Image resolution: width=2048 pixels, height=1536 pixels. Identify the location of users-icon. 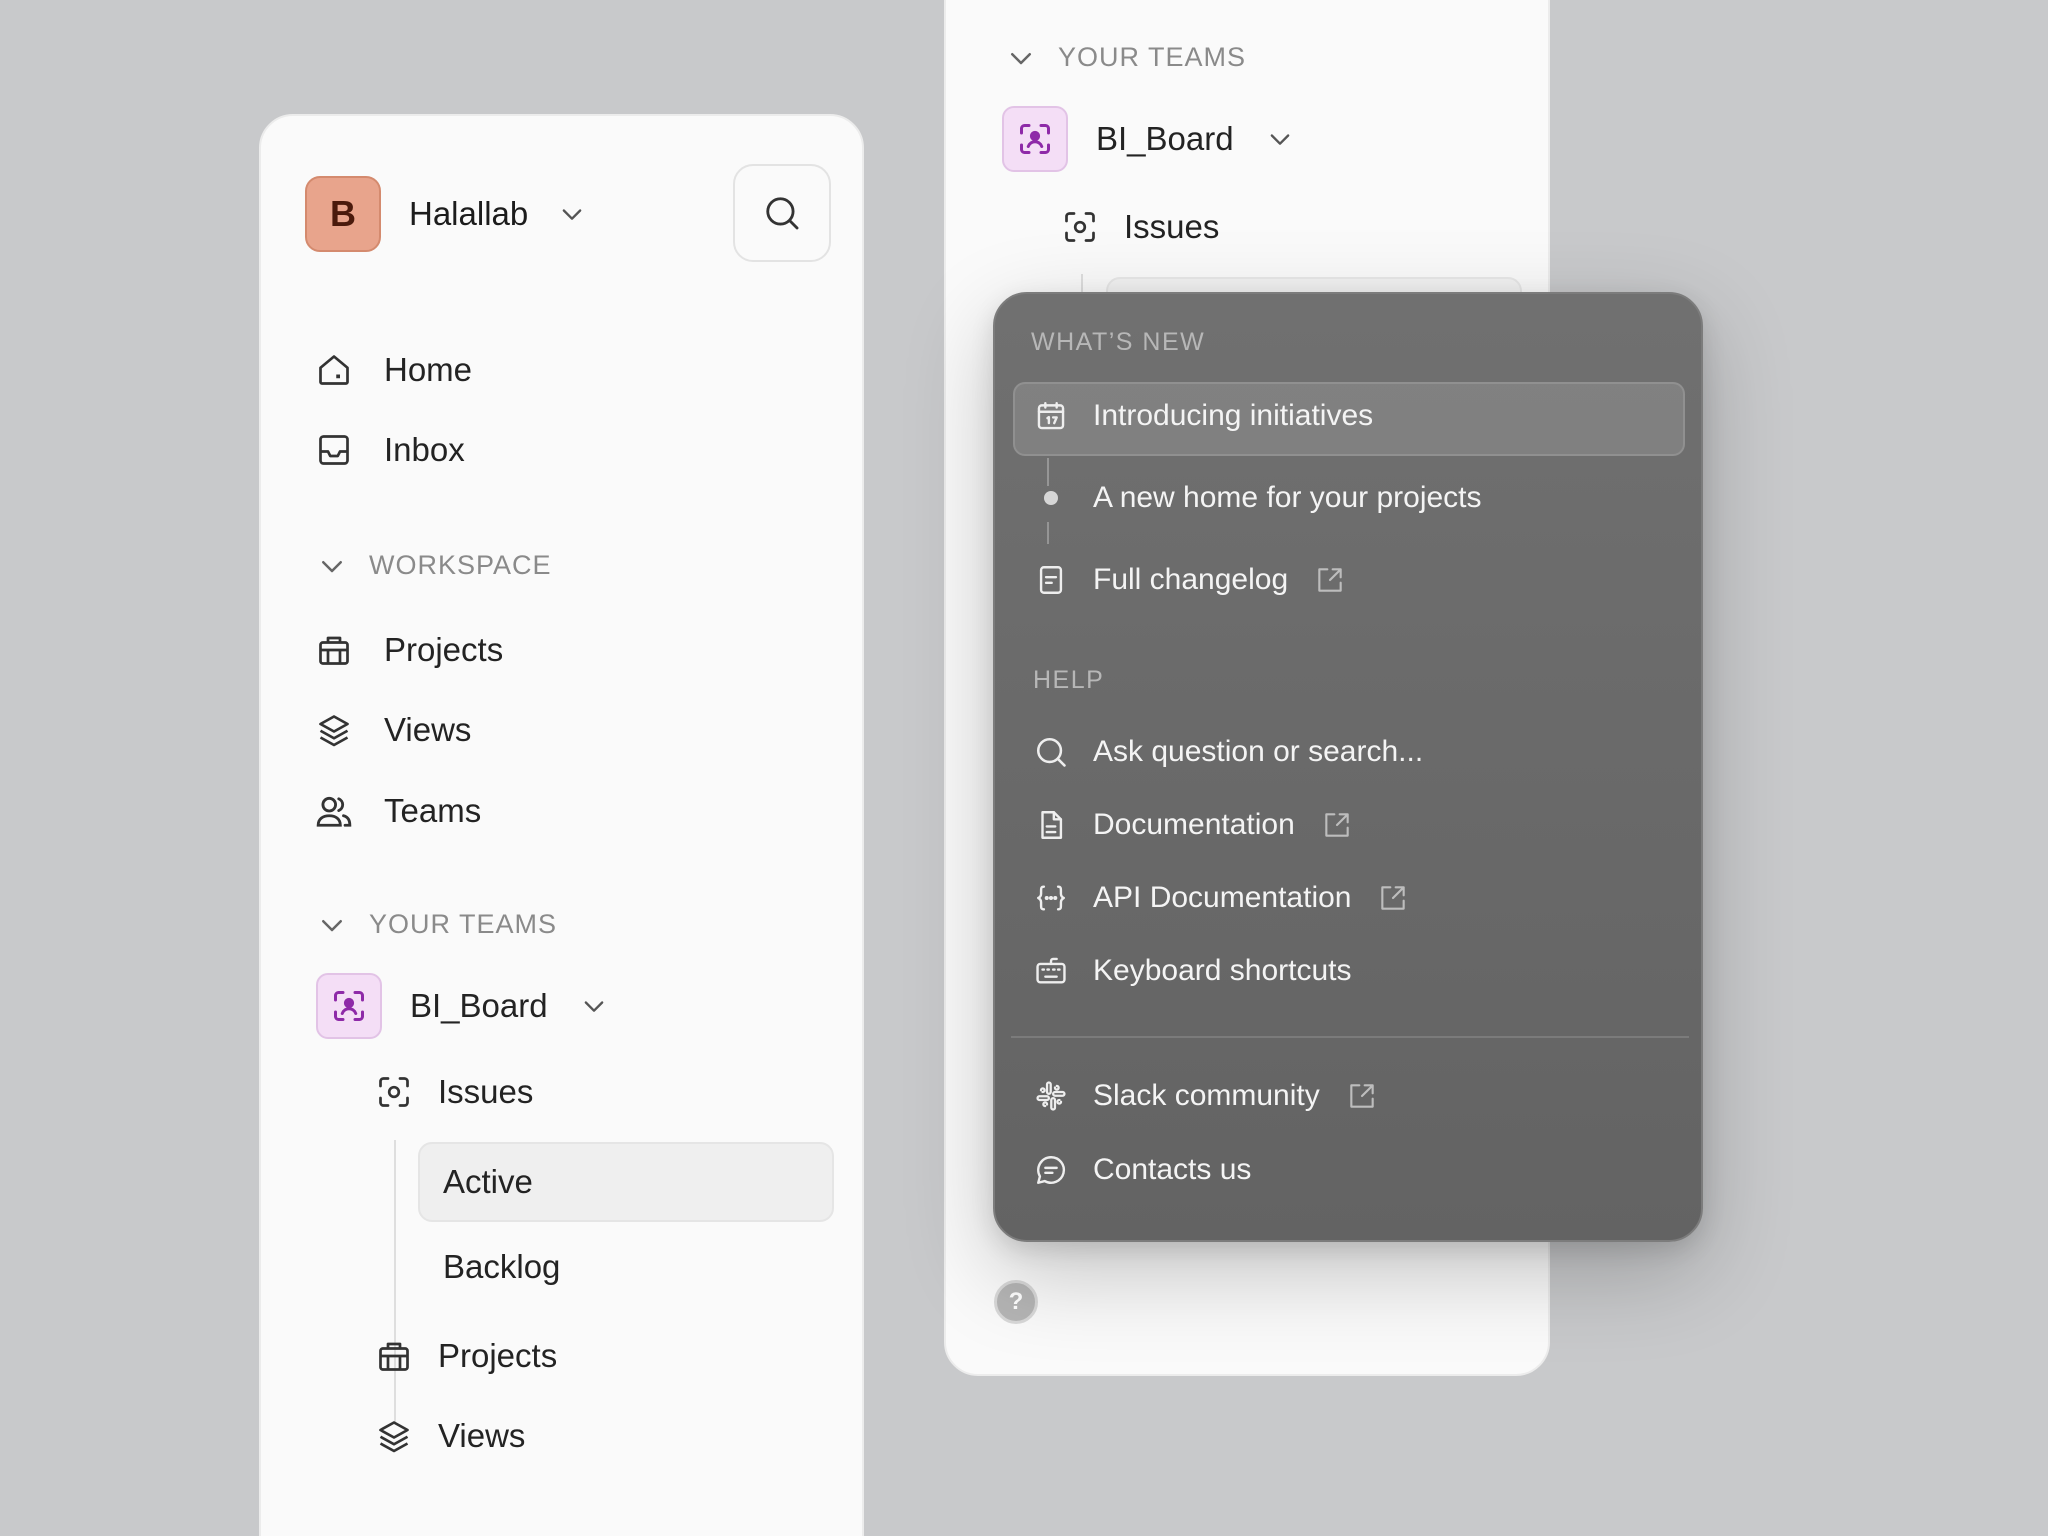
(334, 811).